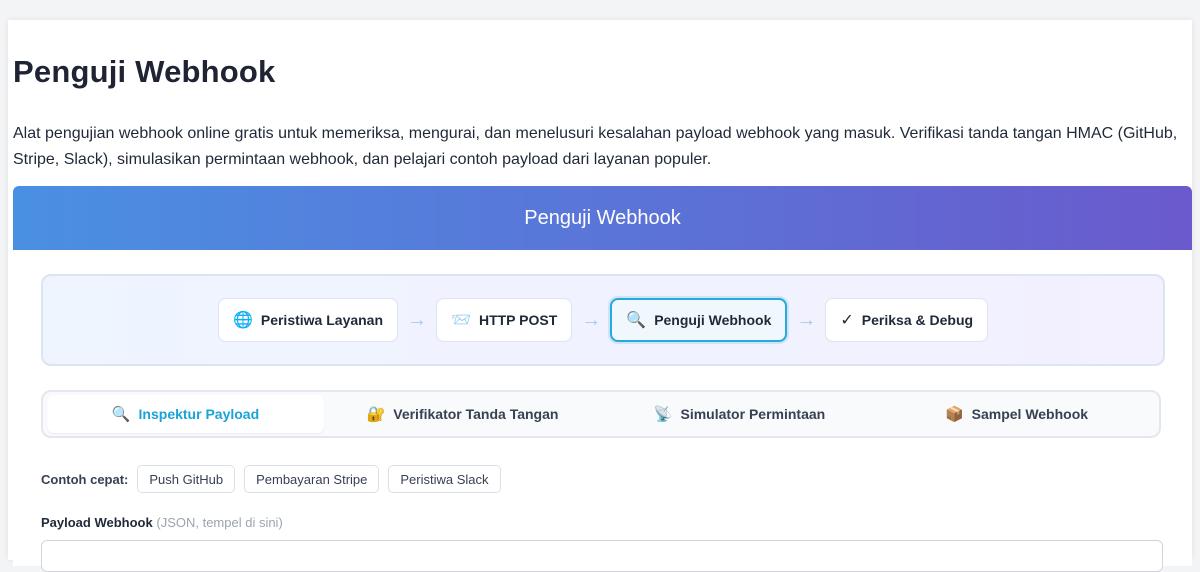  I want to click on flow-step-inspect-debug: ✓ Periksa & Debug, so click(907, 320).